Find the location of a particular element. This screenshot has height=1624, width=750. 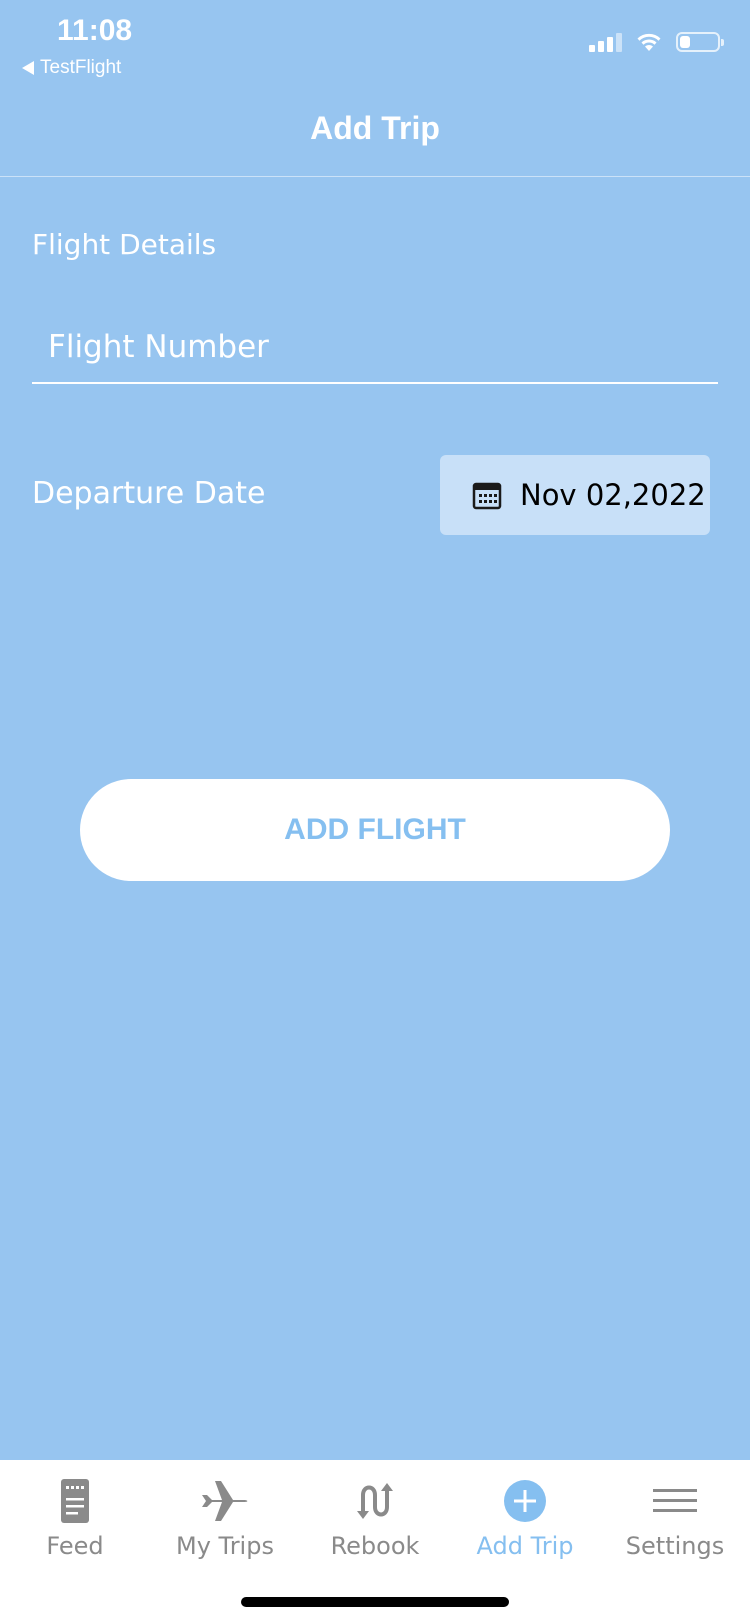

back-to-app-link: TestFlight is located at coordinates (71, 68).